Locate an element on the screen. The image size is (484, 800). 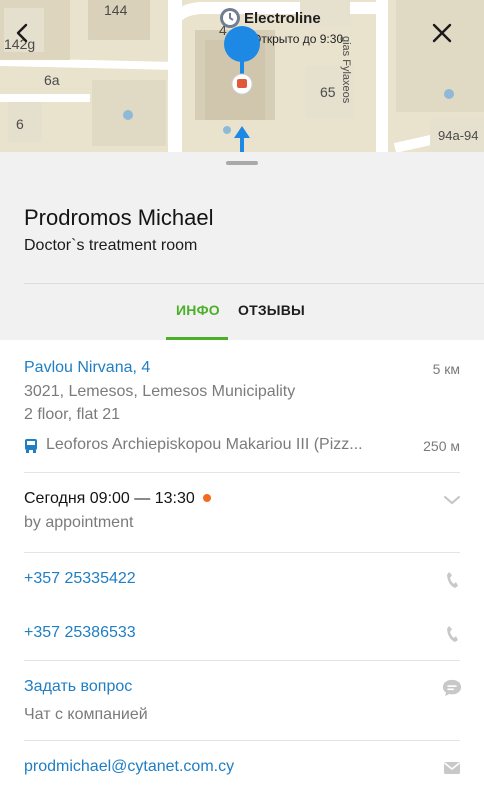
map-label-65: 65 is located at coordinates (328, 92).